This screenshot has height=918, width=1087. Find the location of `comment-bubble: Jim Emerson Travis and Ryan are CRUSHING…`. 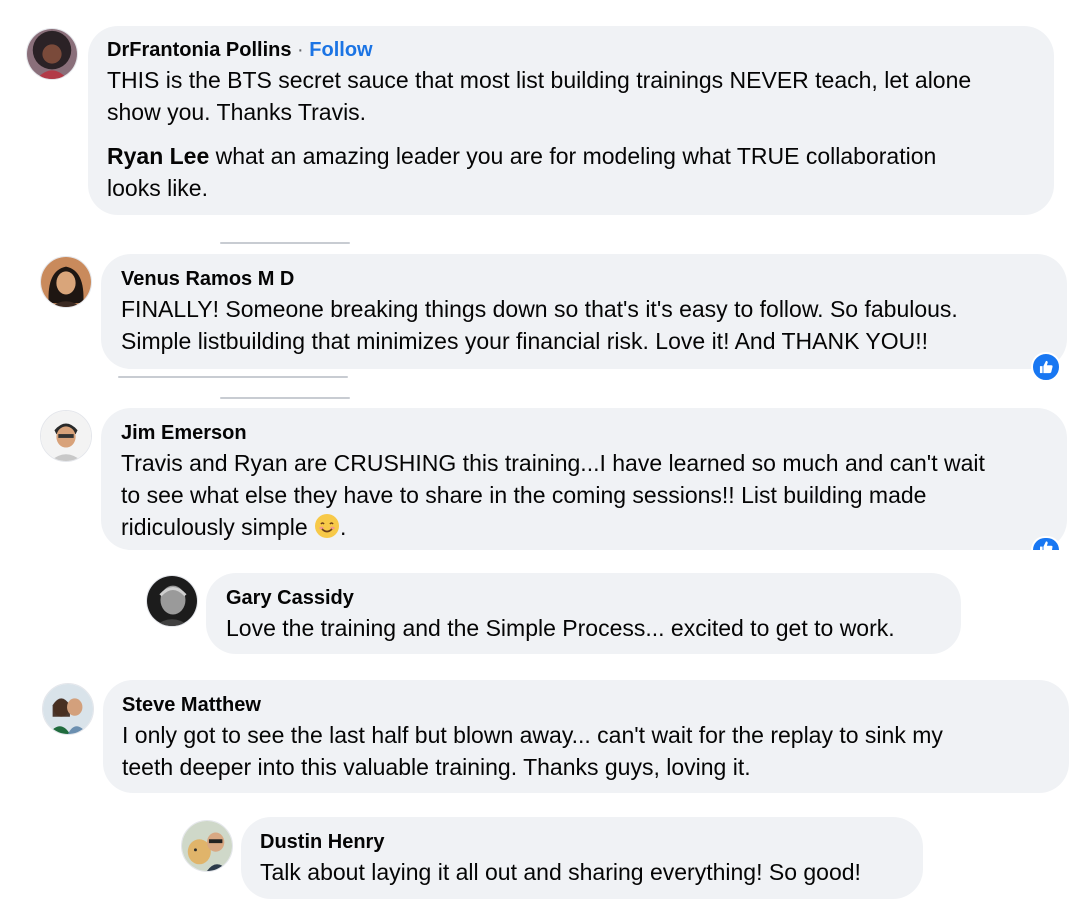

comment-bubble: Jim Emerson Travis and Ryan are CRUSHING… is located at coordinates (584, 479).